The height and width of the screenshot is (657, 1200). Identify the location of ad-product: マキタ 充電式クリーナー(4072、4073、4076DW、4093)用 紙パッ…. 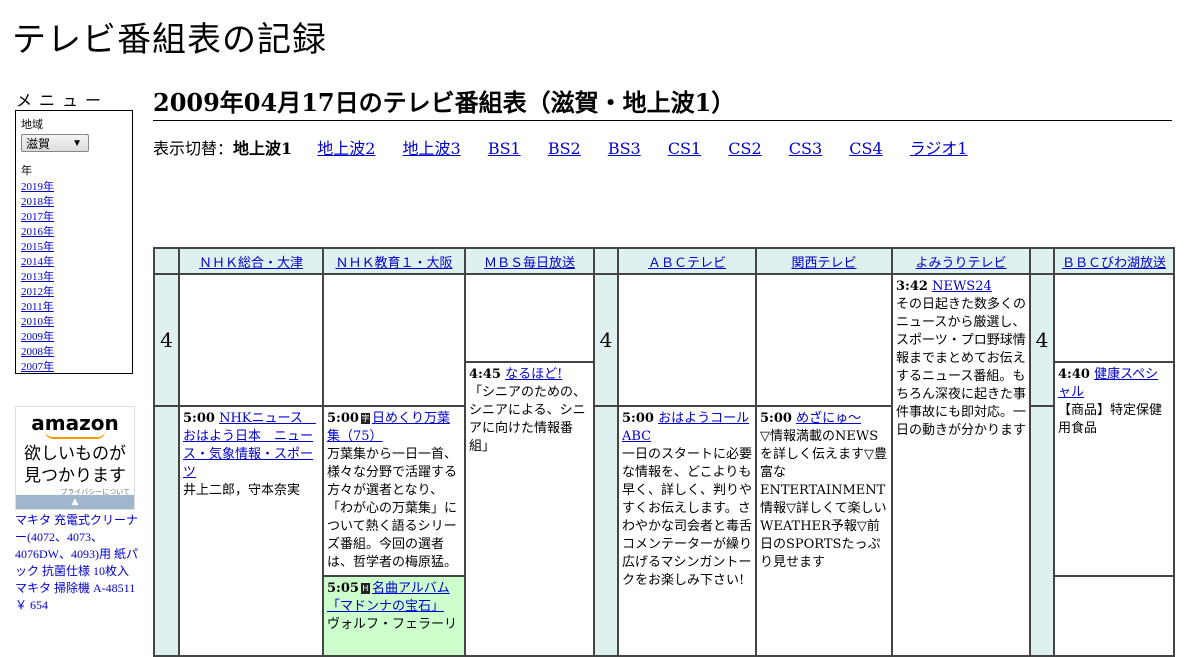
(77, 563).